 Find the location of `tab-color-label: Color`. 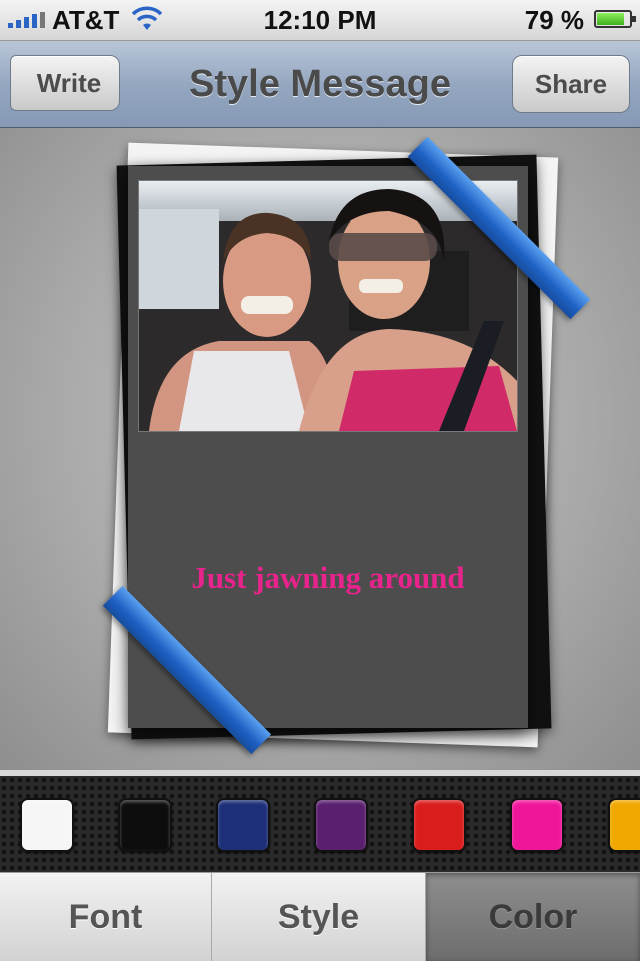

tab-color-label: Color is located at coordinates (533, 916).